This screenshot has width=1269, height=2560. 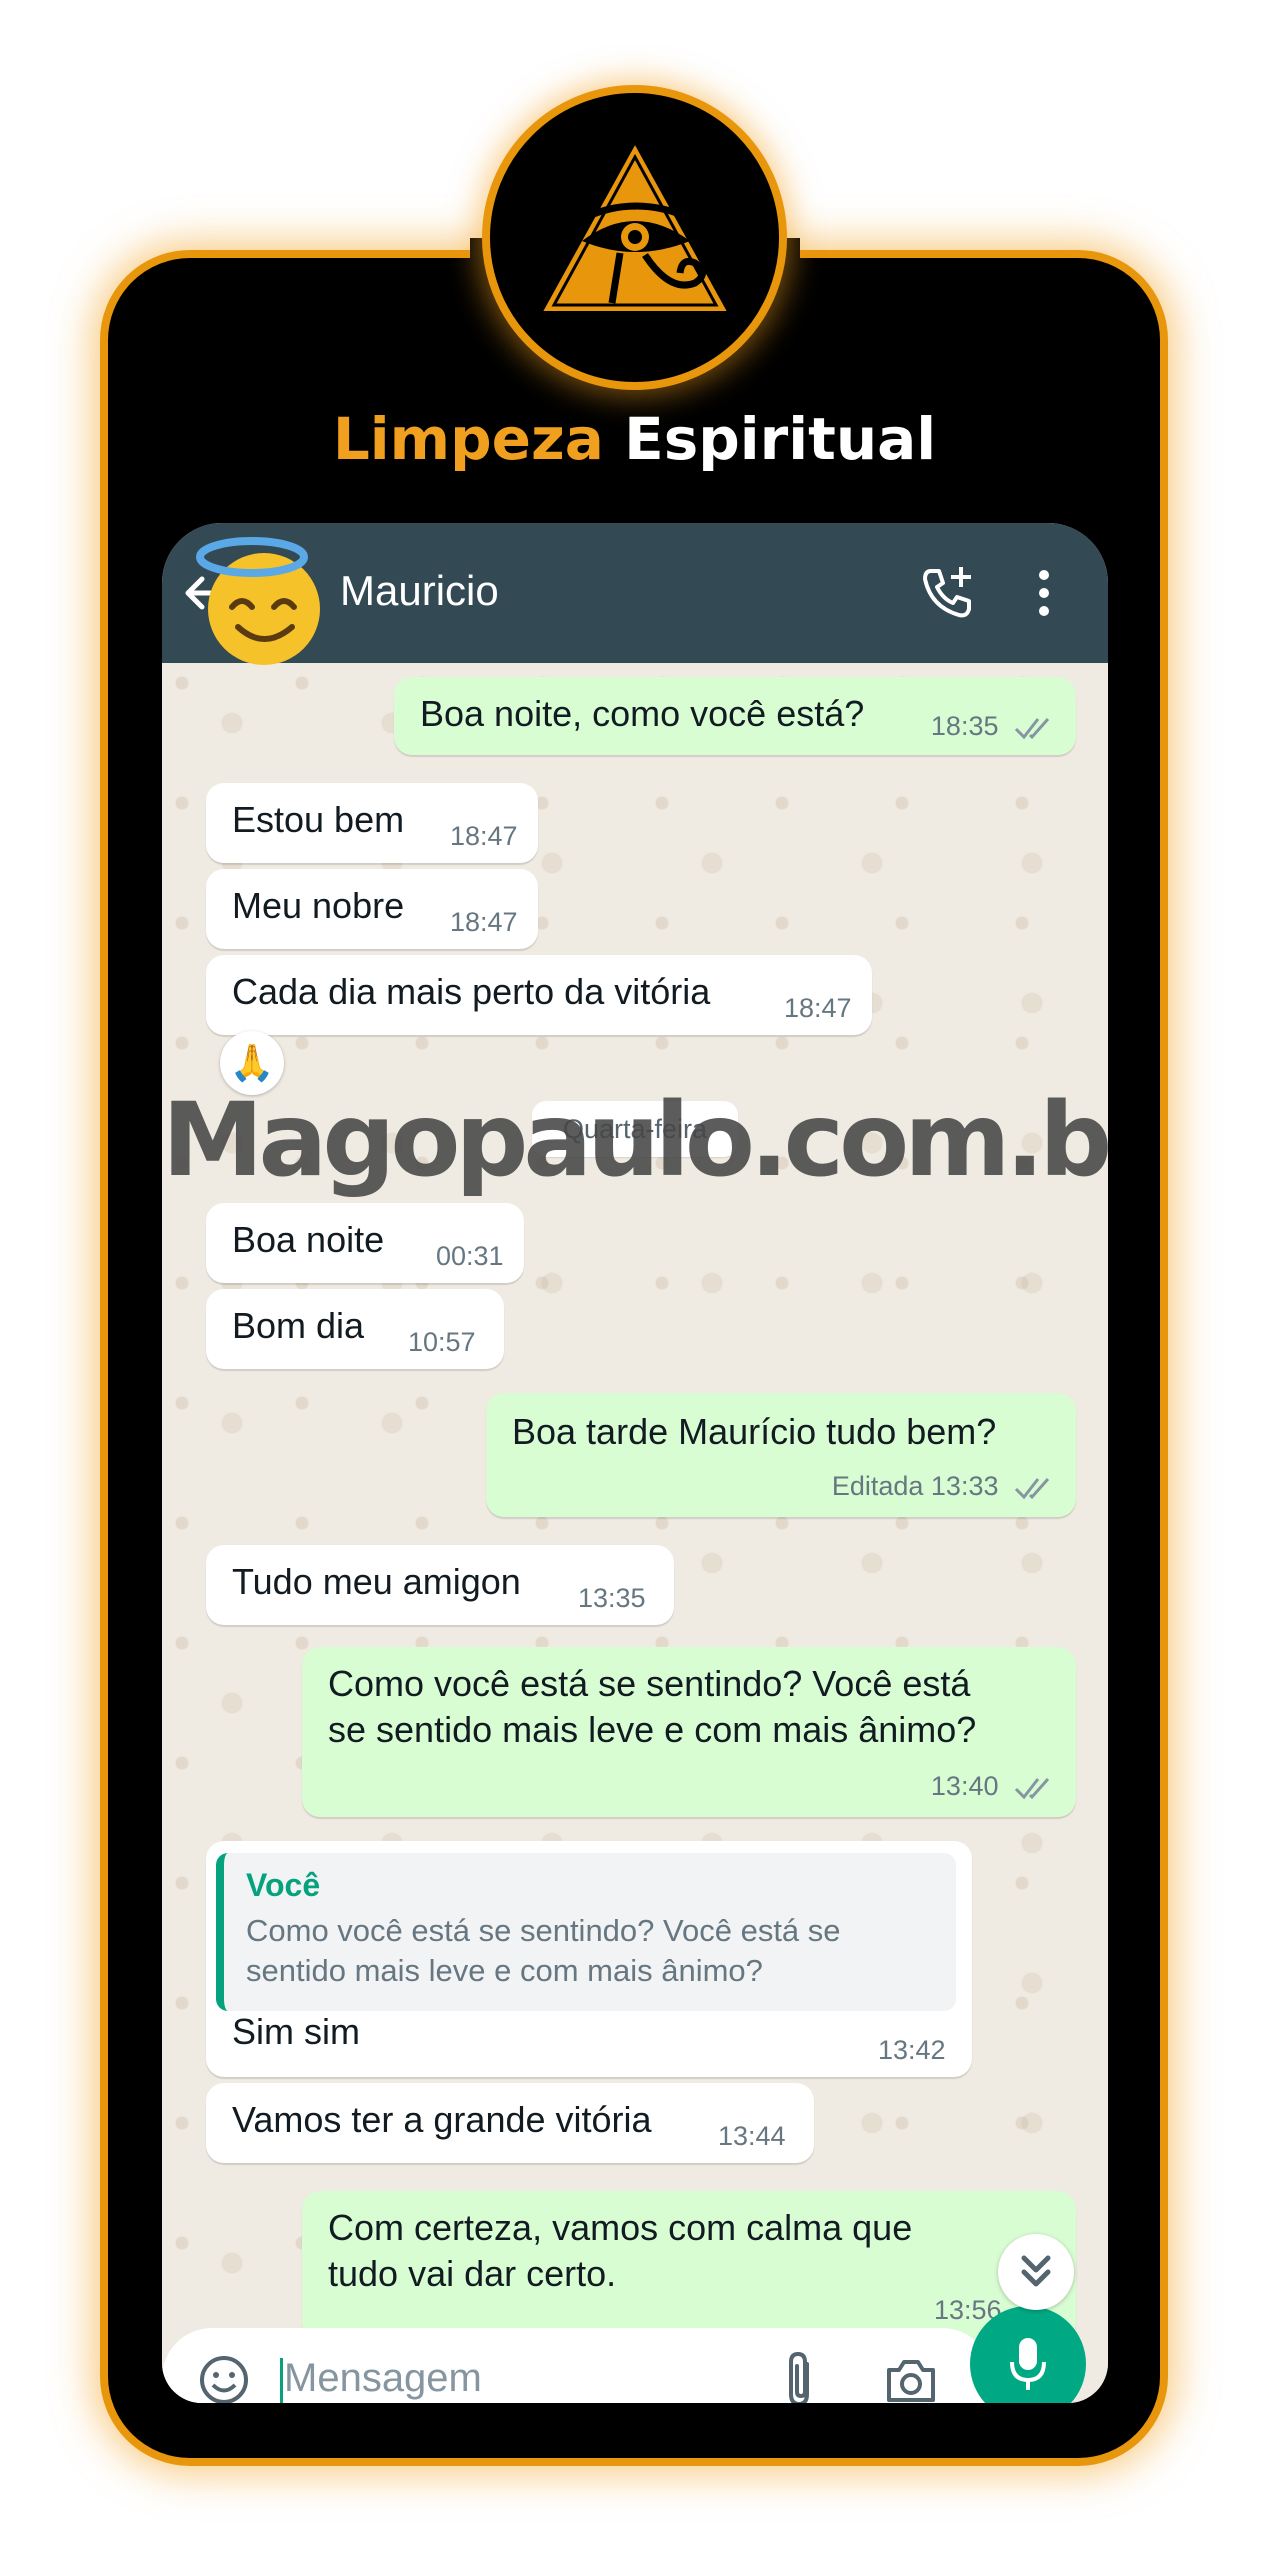 I want to click on message-text: Estou bem, so click(x=318, y=819).